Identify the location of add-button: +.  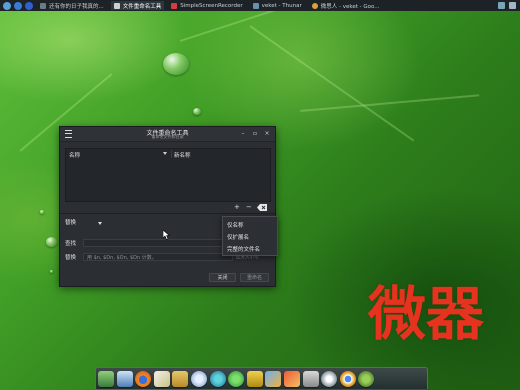
(237, 207).